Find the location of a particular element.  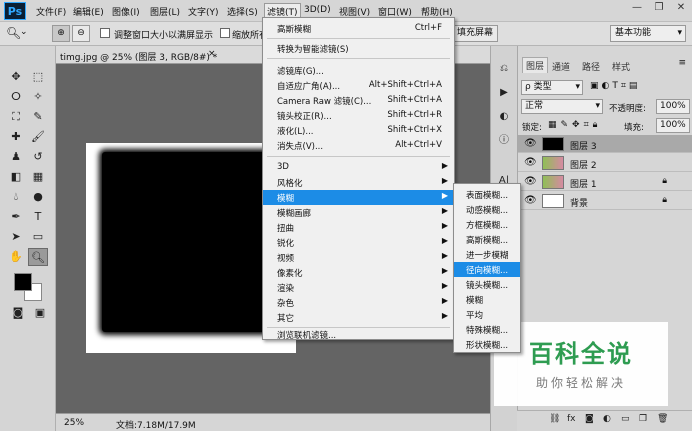

layer-row: 👁︎ 背景 🔒︎ is located at coordinates (605, 201).